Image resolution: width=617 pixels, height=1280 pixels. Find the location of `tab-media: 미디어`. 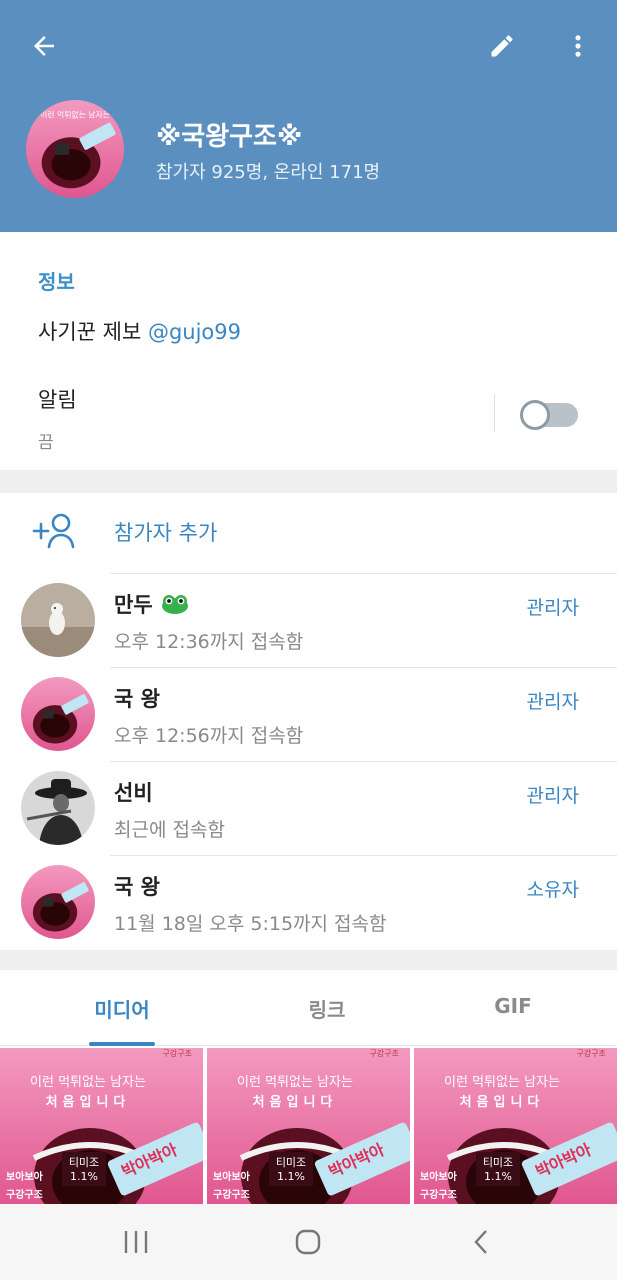

tab-media: 미디어 is located at coordinates (122, 1008).